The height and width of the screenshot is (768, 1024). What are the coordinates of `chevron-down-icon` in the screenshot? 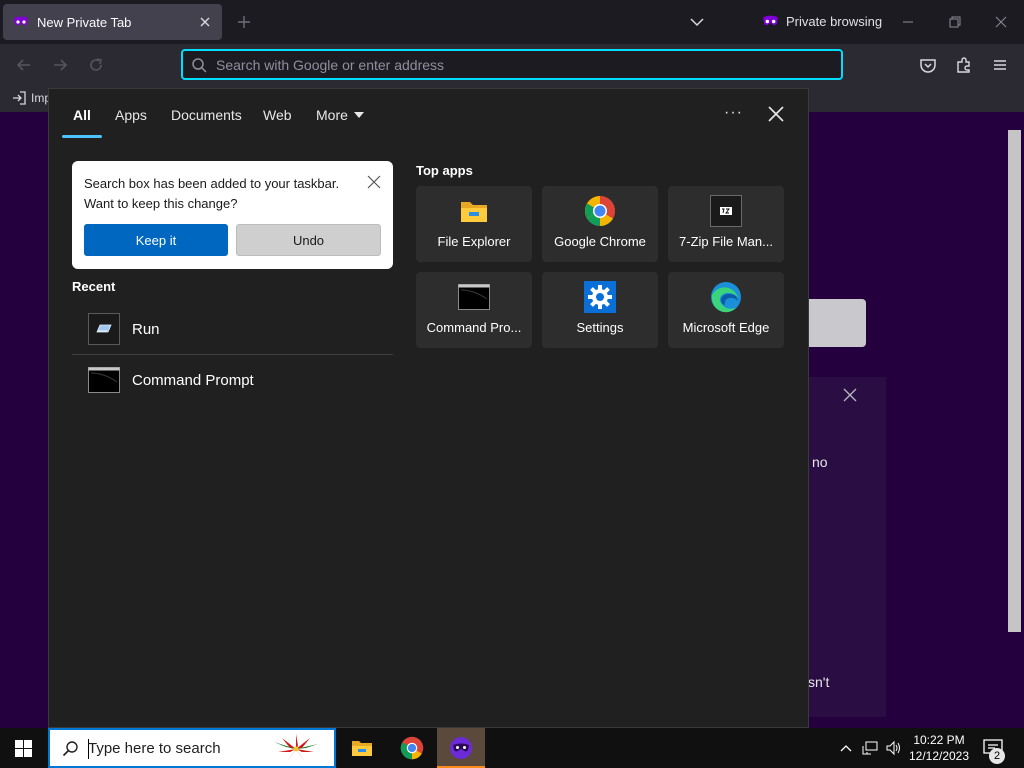 It's located at (697, 22).